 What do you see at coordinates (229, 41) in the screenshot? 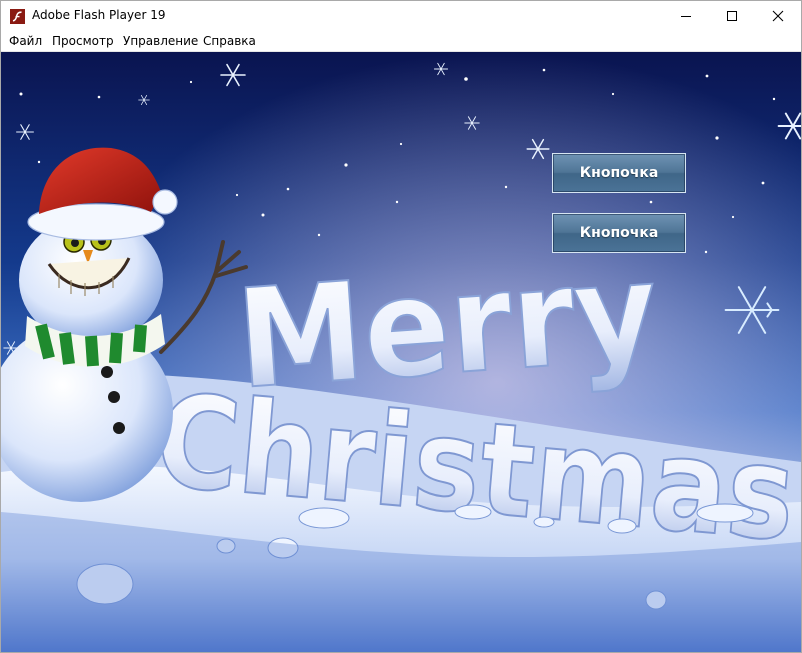
I see `menu-help: Справка` at bounding box center [229, 41].